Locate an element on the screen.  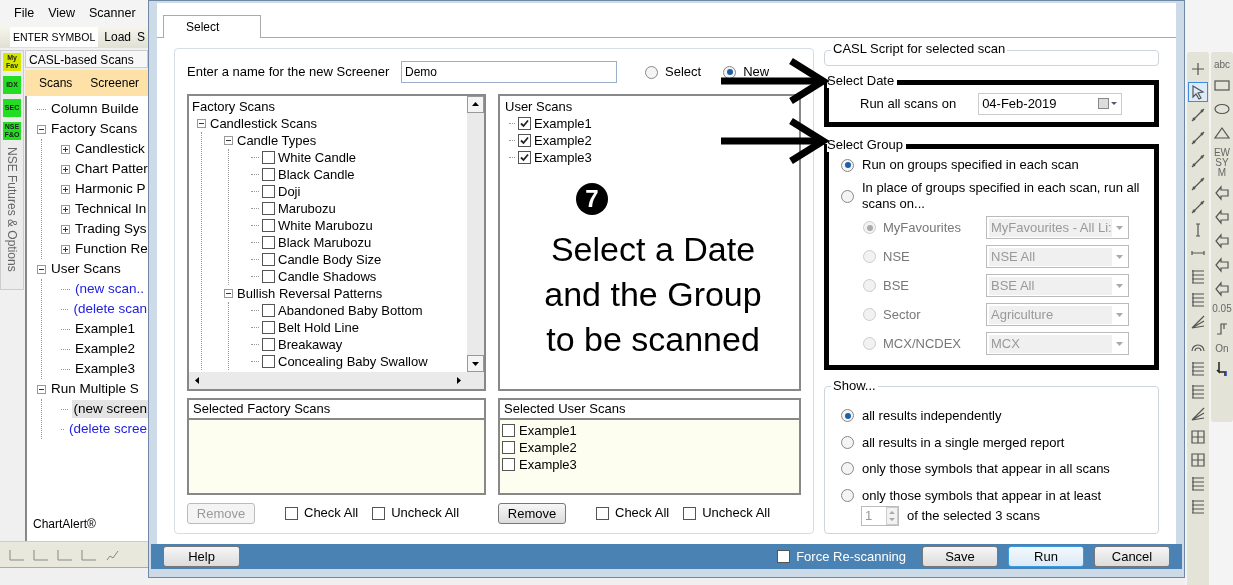
tab: Select is located at coordinates (212, 26).